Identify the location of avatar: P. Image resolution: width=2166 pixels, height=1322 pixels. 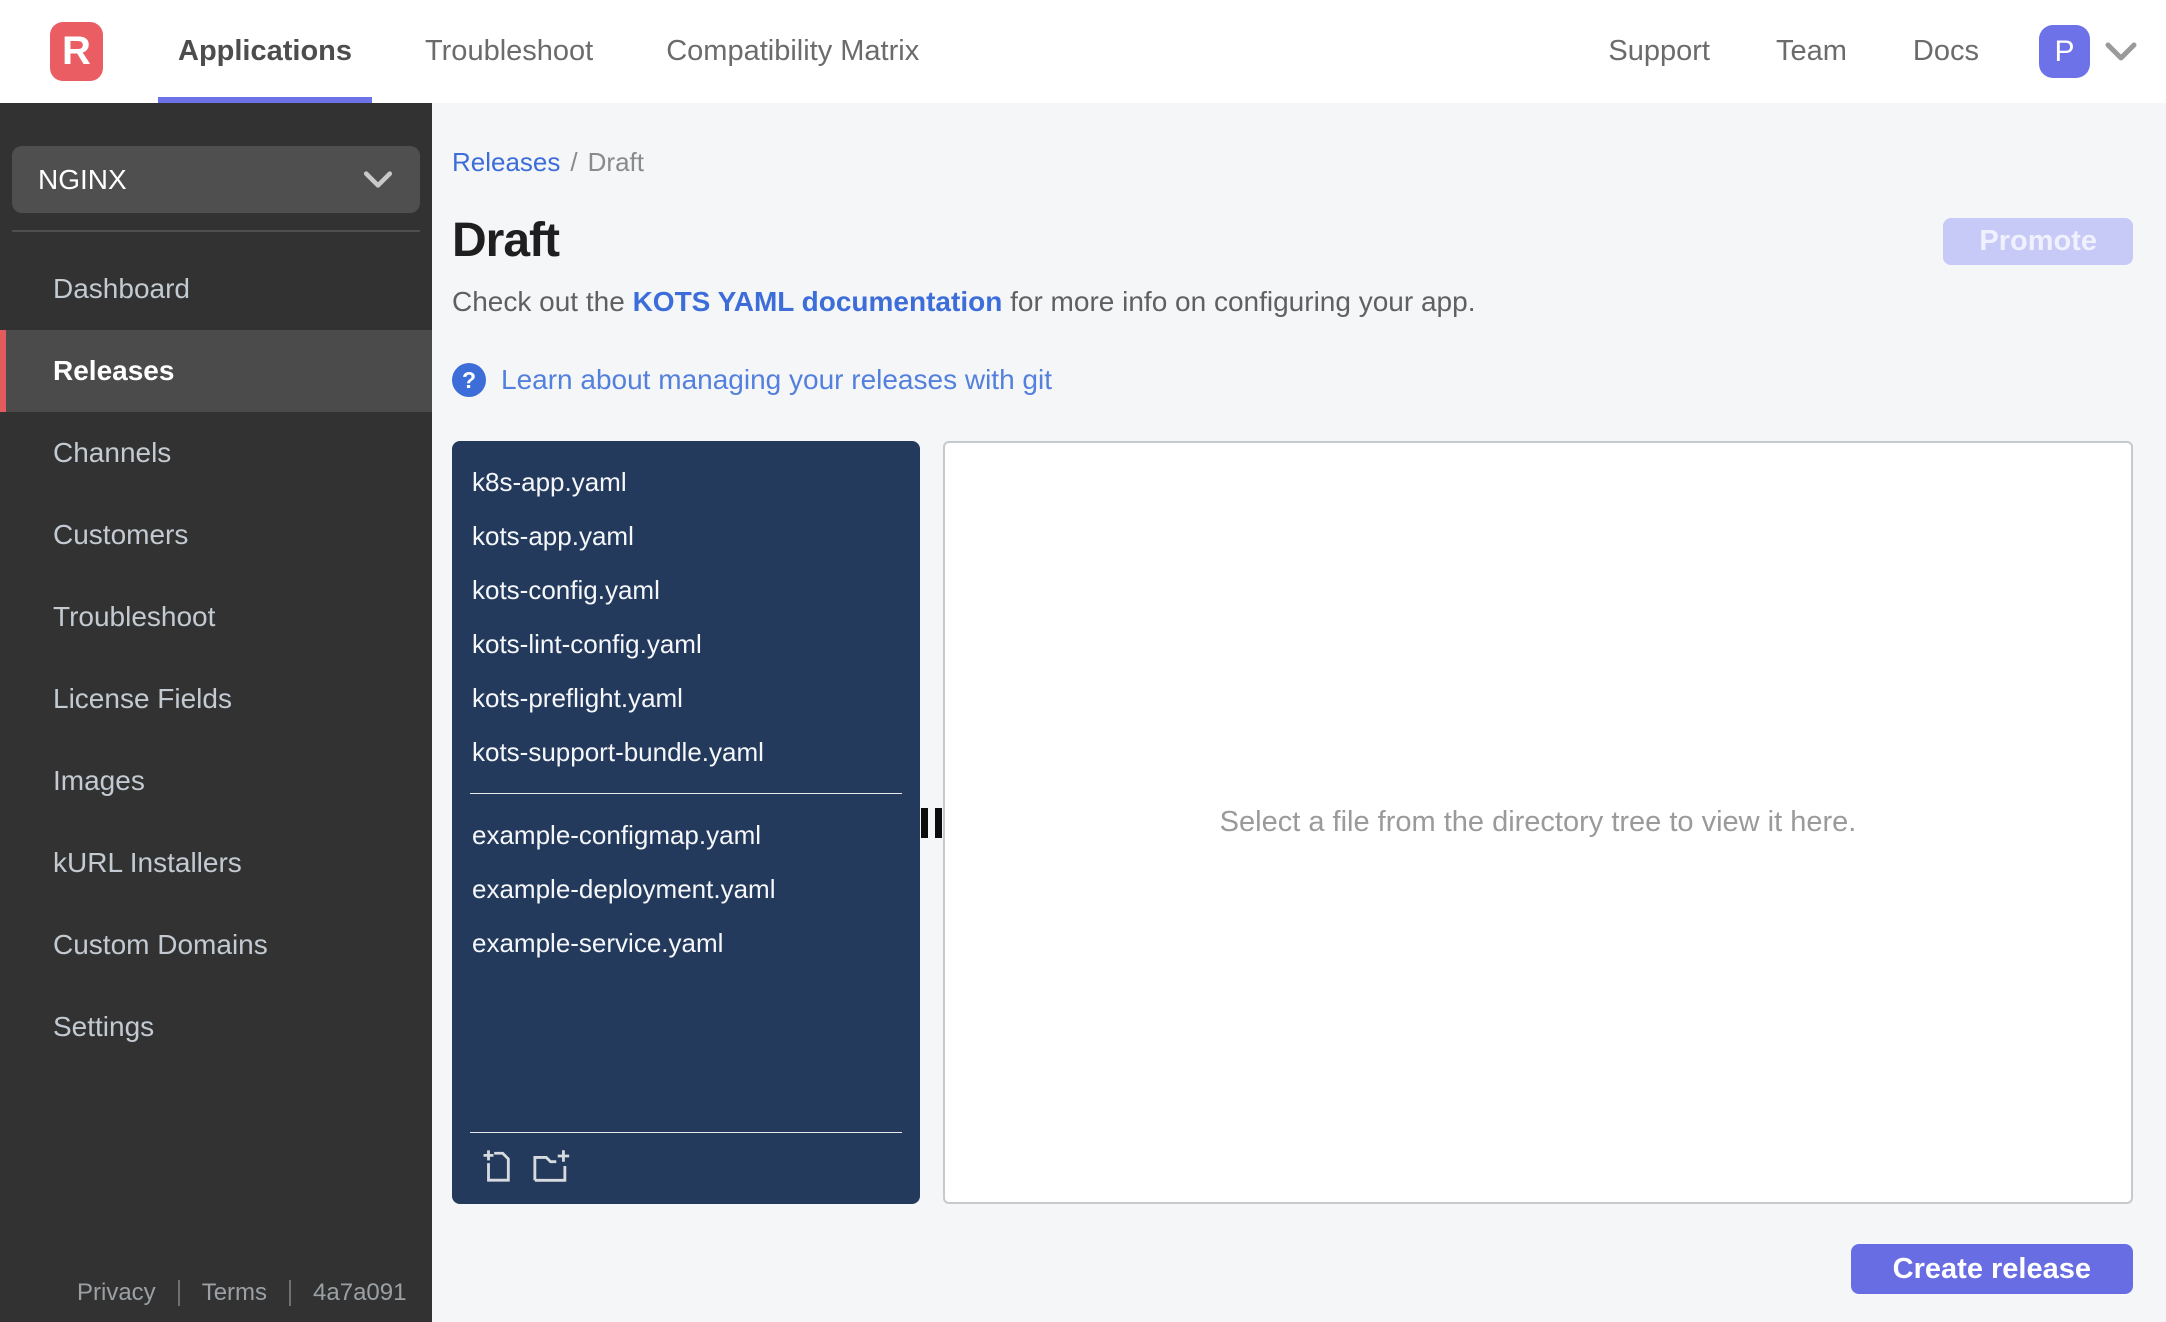
(2064, 51).